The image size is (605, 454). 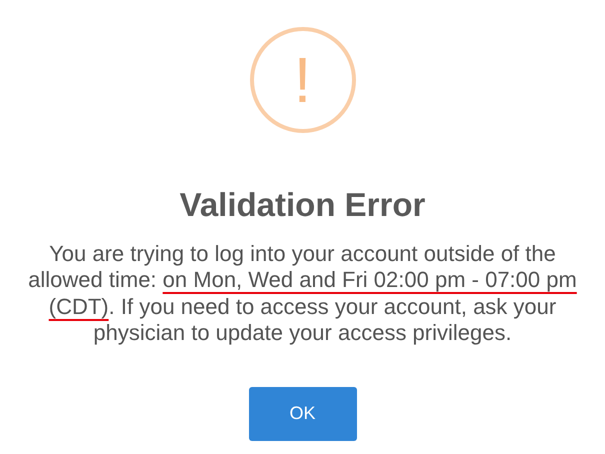 I want to click on dialog-title: Validation Error, so click(x=303, y=205).